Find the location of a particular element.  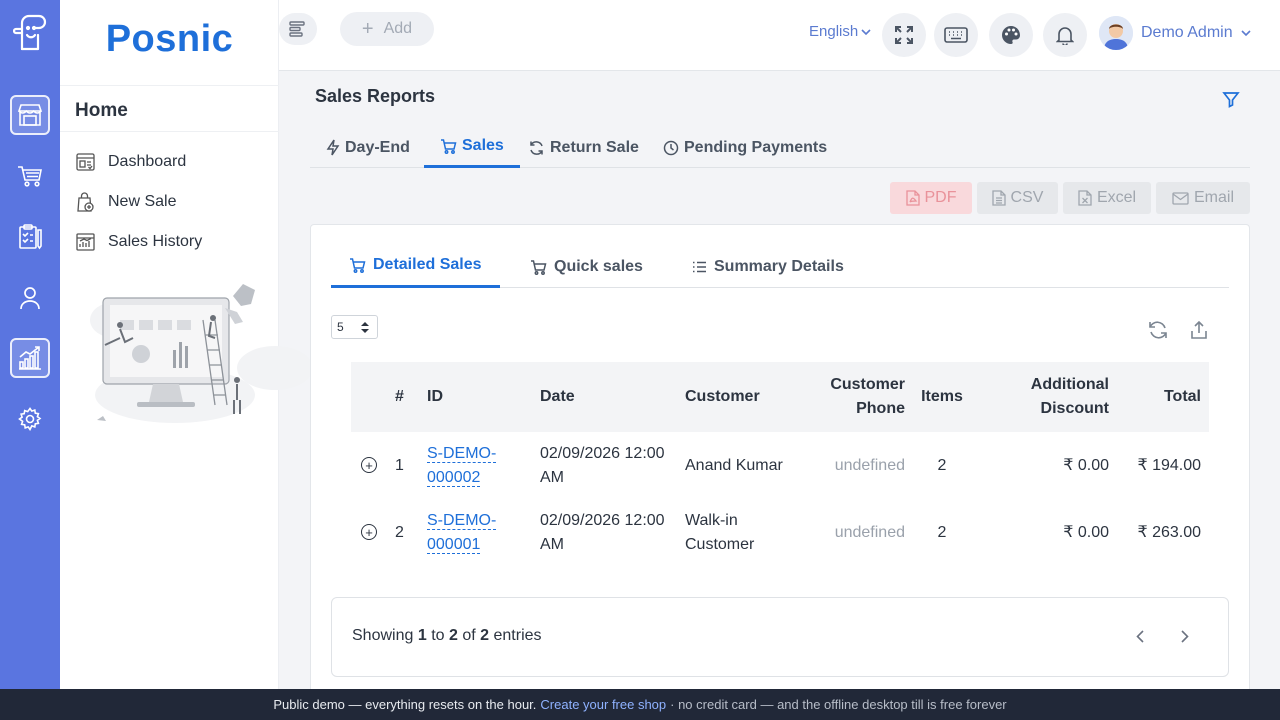

divider is located at coordinates (169, 85).